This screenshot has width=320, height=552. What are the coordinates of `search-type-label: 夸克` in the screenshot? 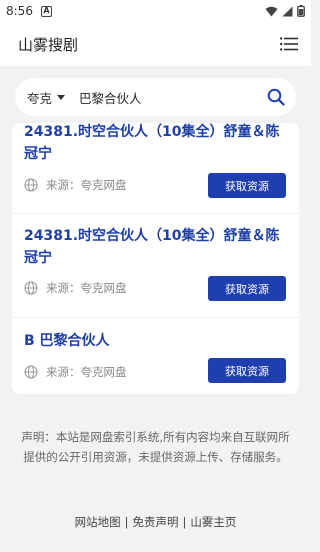 It's located at (40, 98).